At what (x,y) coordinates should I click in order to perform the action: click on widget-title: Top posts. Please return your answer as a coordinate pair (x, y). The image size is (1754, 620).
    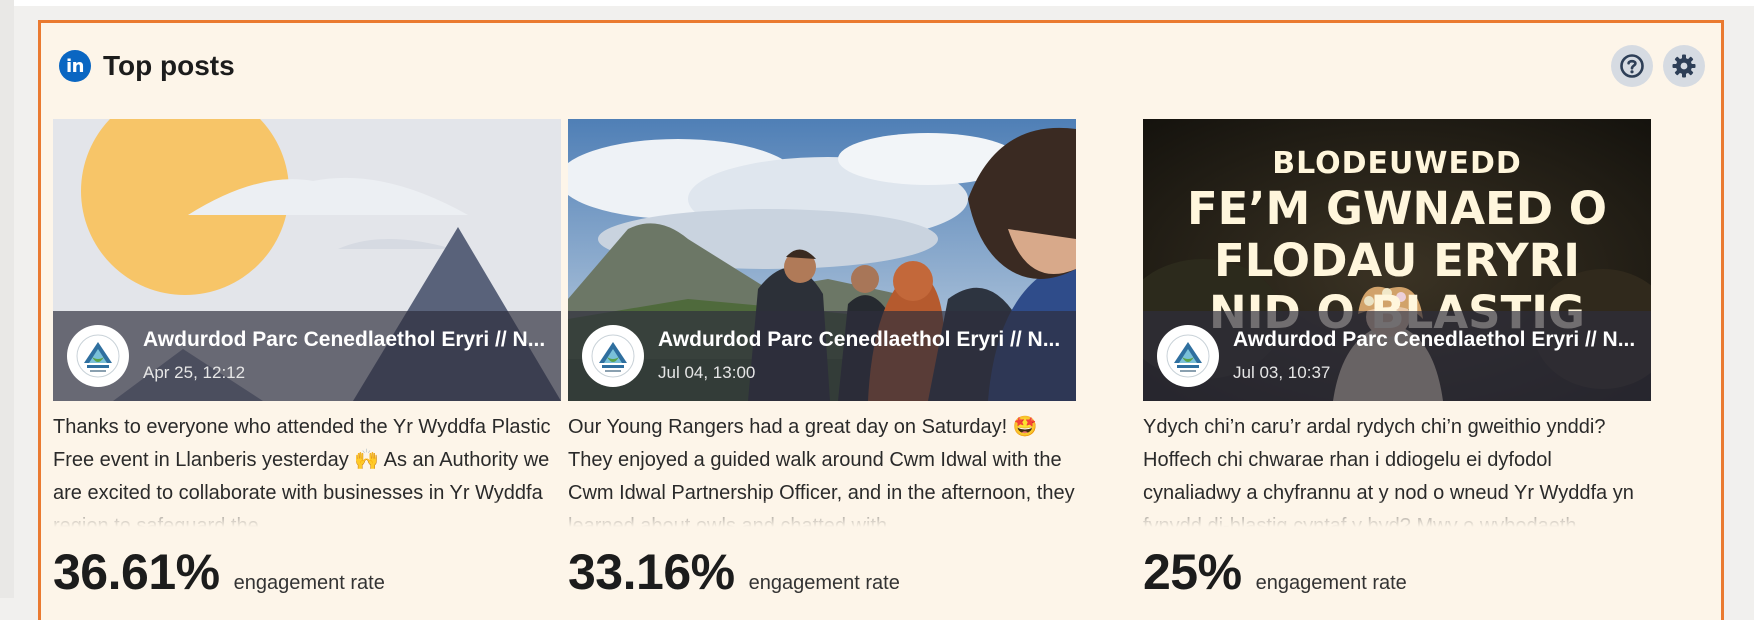
    Looking at the image, I should click on (169, 65).